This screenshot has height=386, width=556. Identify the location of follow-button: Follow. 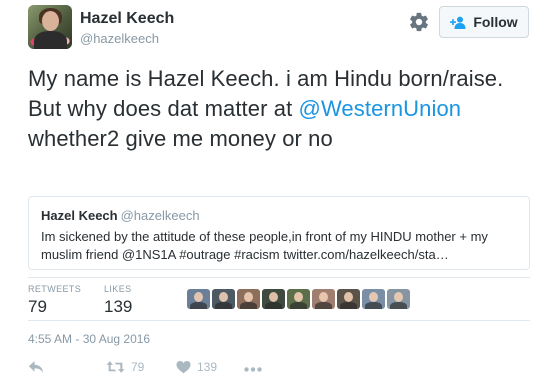
(484, 22).